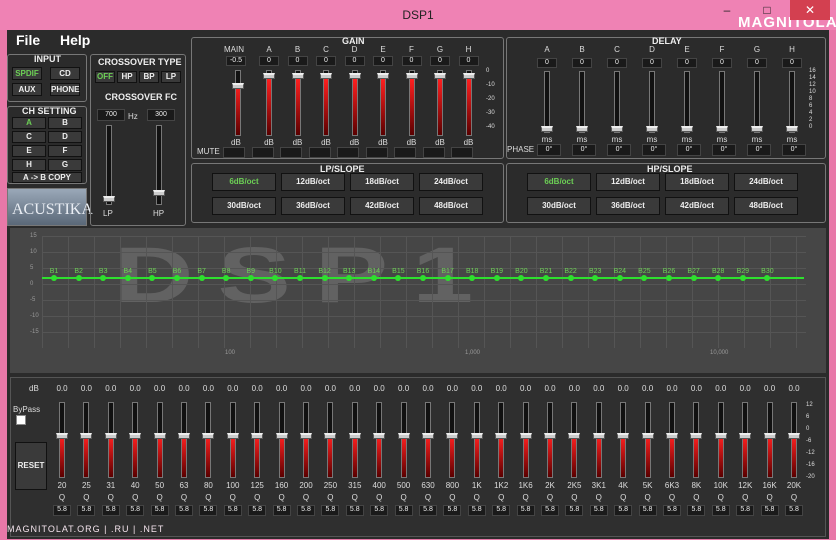 This screenshot has width=836, height=540. Describe the element at coordinates (109, 199) in the screenshot. I see `lp-fader-knob` at that location.